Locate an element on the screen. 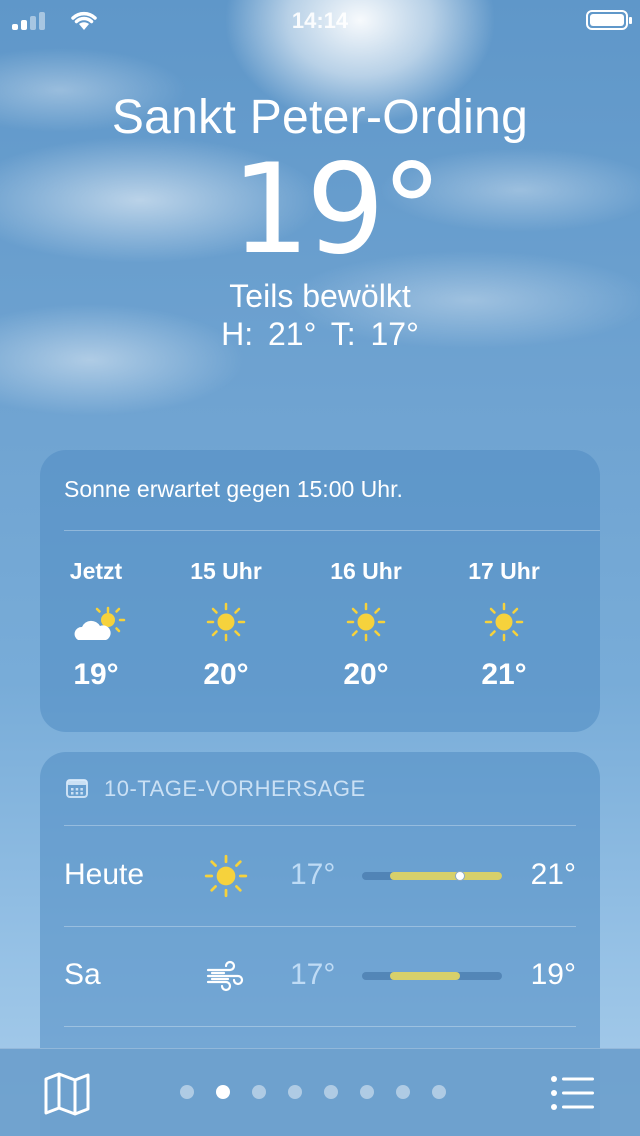 The height and width of the screenshot is (1136, 640). status-bar: 14:14 is located at coordinates (320, 20).